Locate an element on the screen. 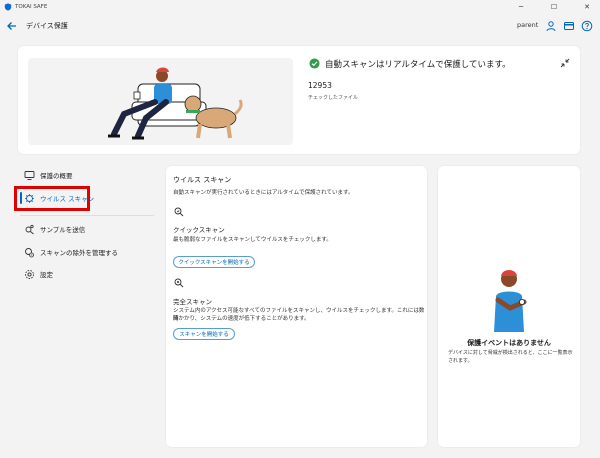  full-scan-title: 完全スキャン is located at coordinates (192, 302).